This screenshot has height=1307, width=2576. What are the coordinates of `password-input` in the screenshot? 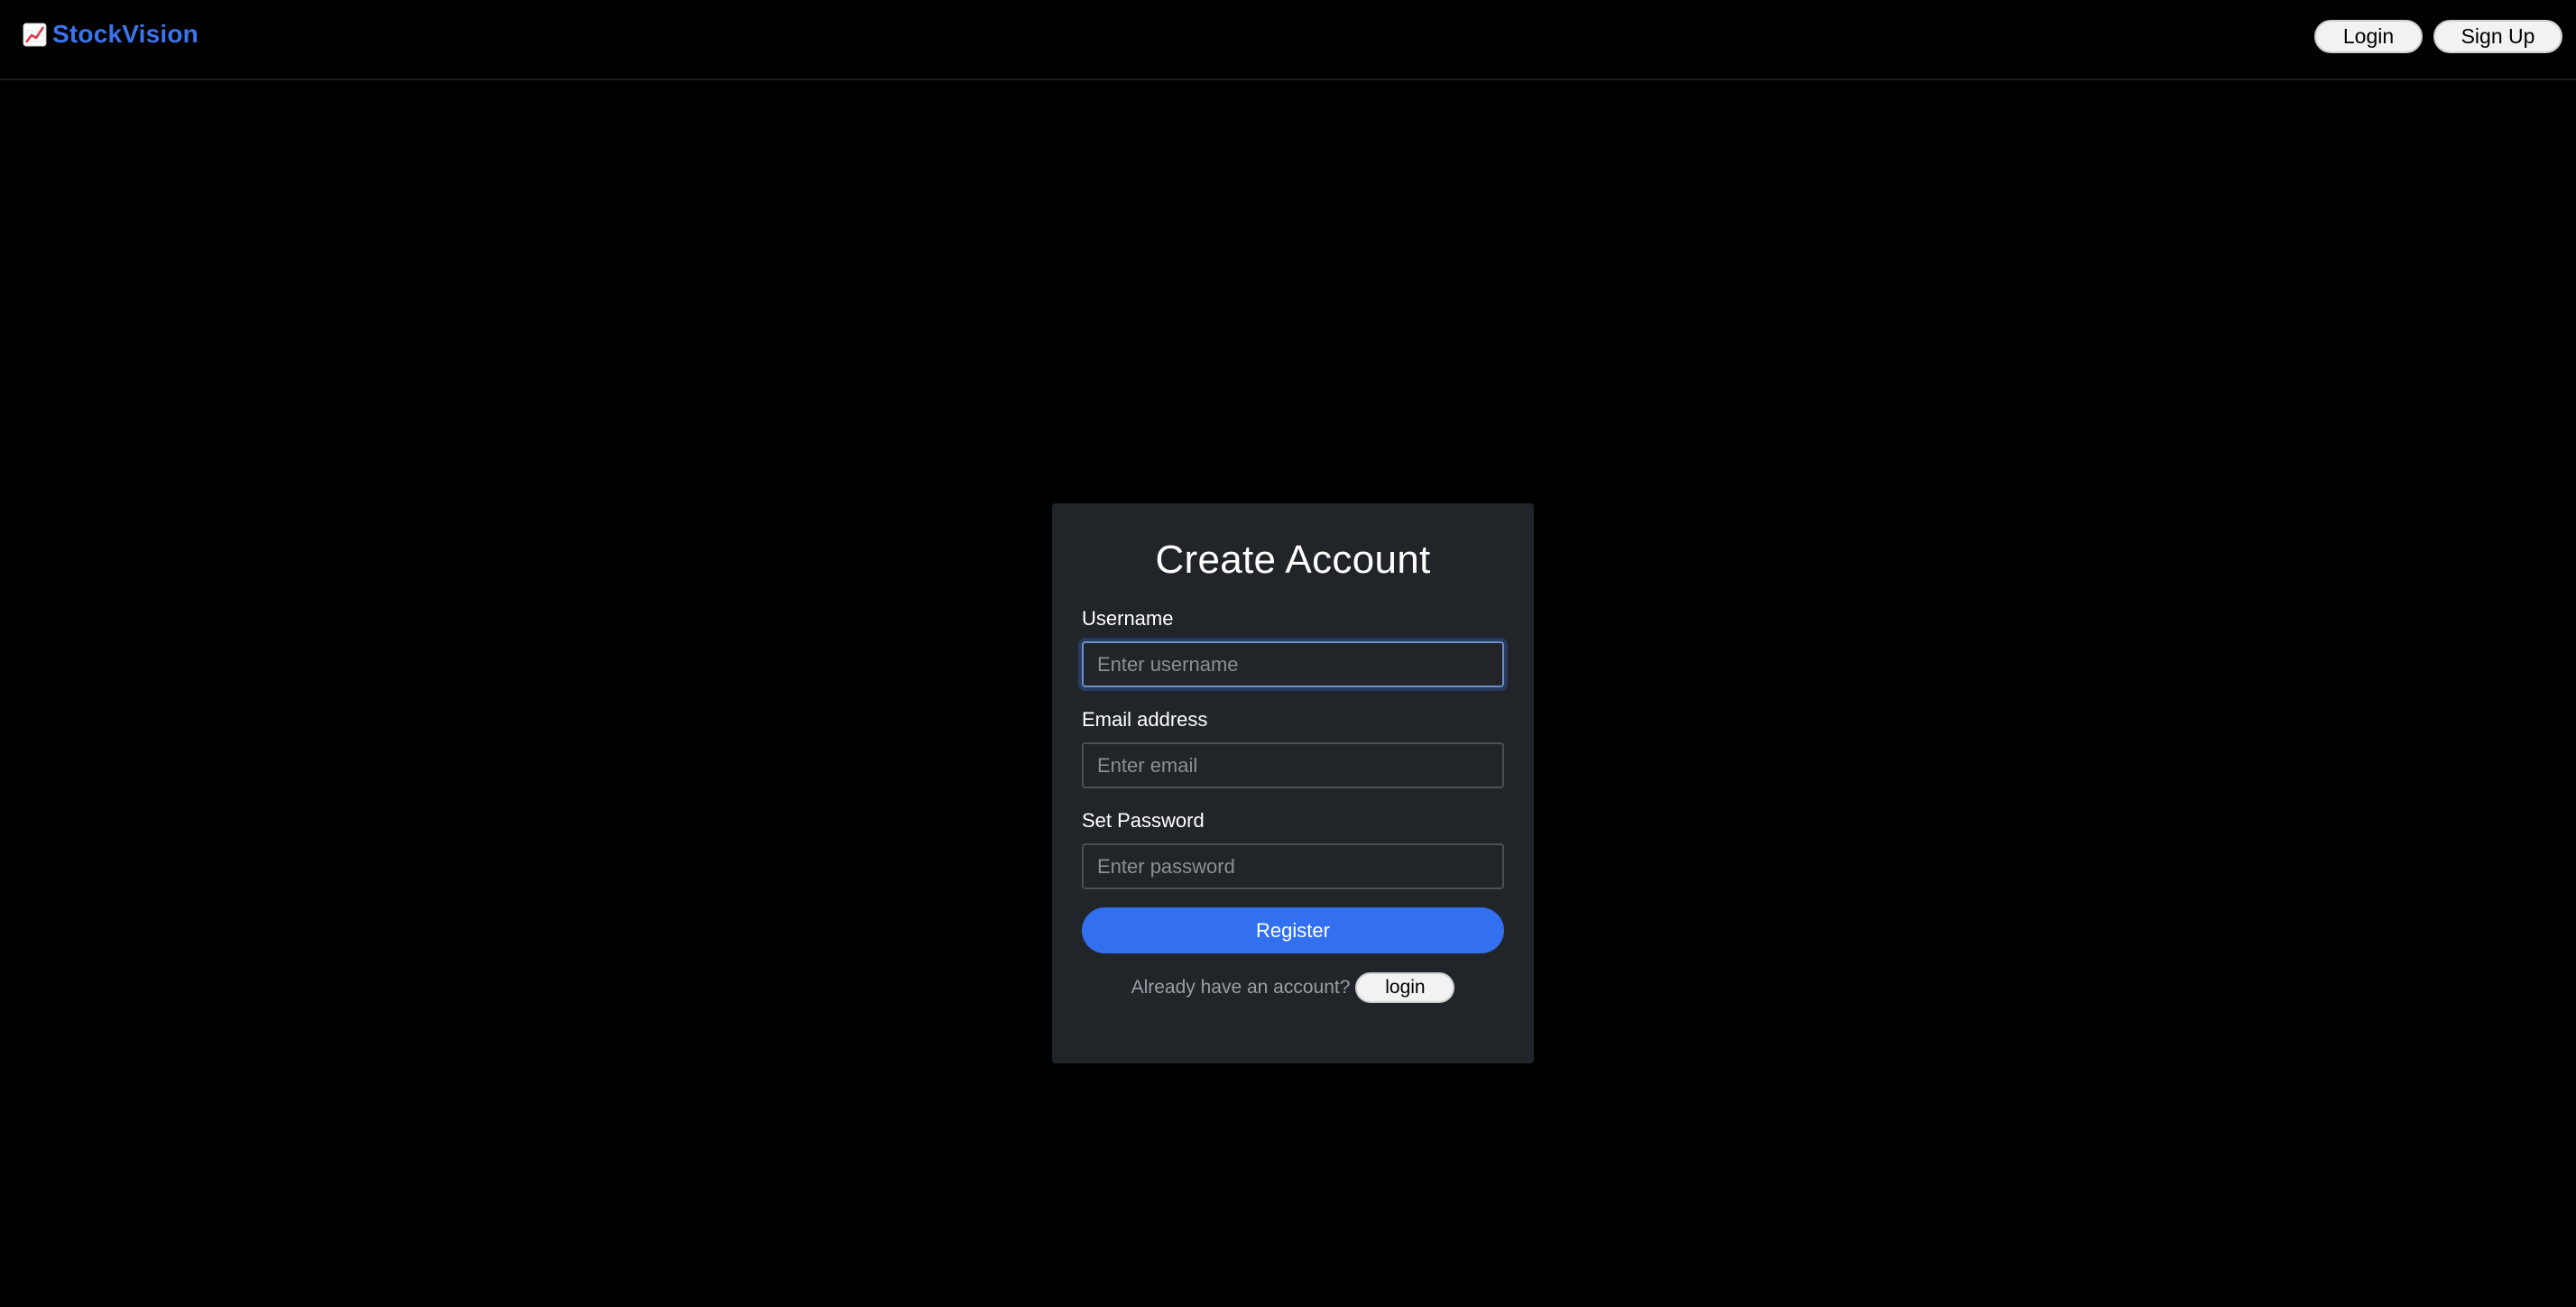 It's located at (1293, 866).